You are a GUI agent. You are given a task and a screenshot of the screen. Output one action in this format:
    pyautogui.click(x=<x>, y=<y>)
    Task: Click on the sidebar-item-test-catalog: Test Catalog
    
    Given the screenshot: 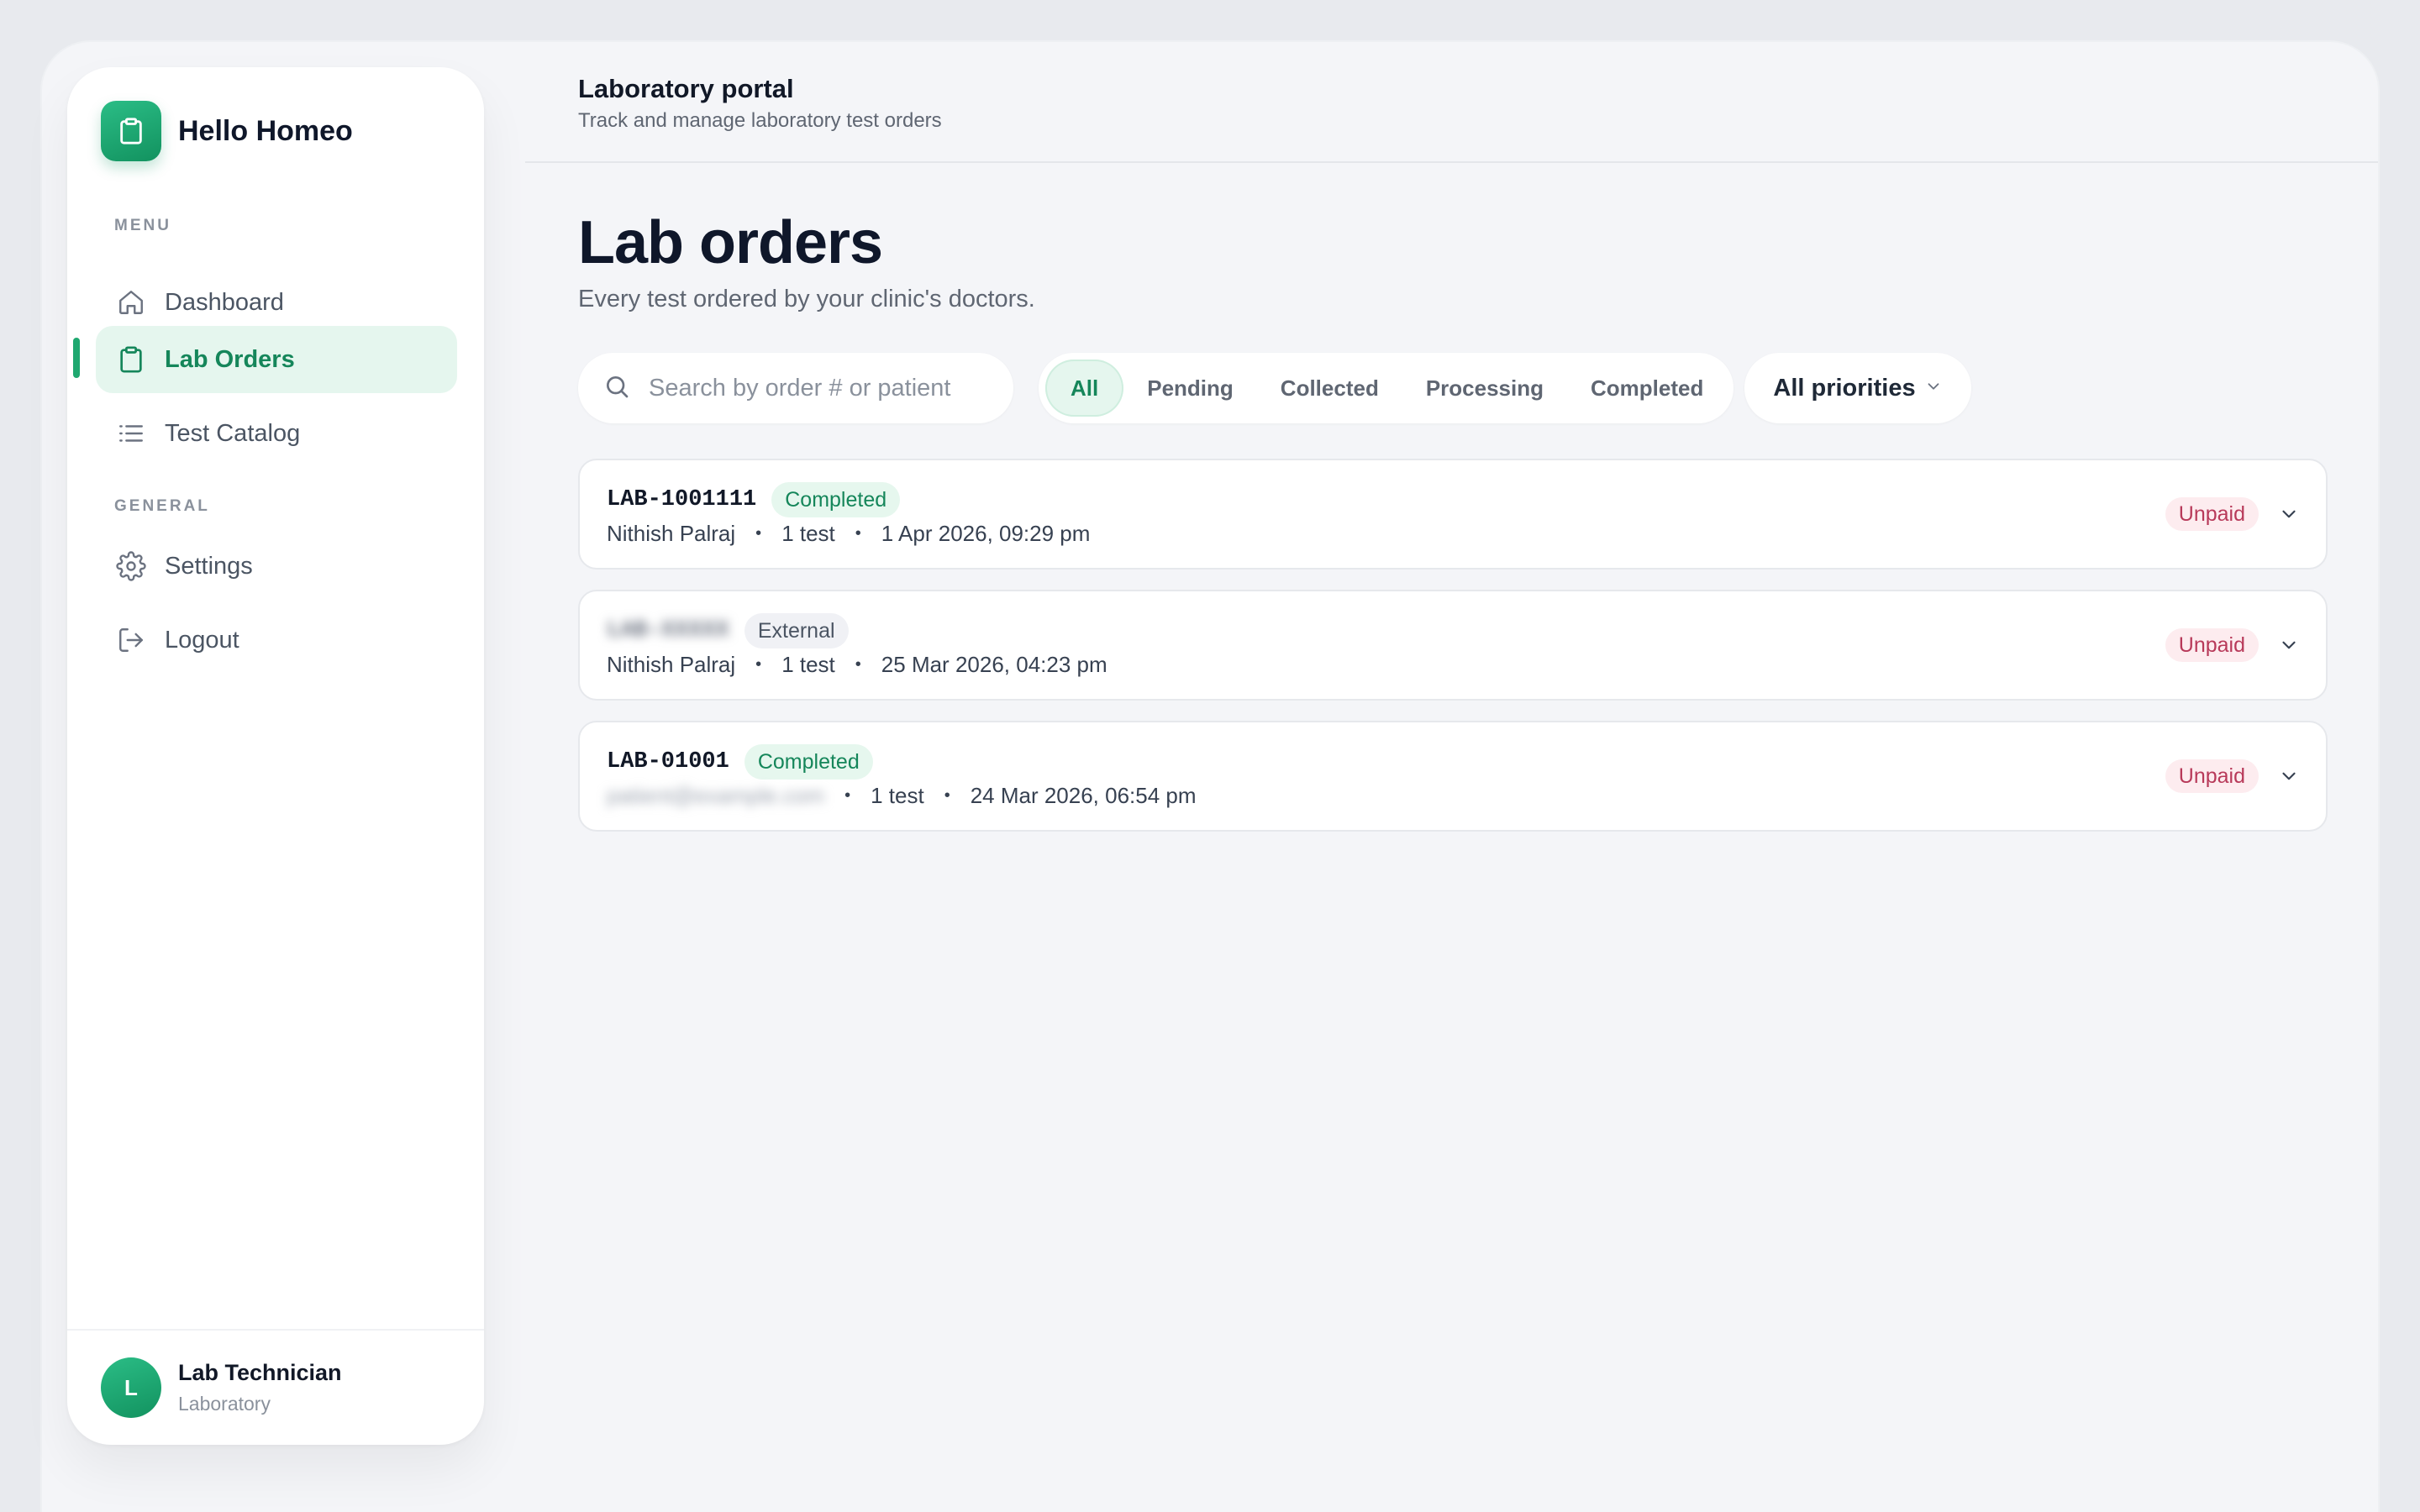 What is the action you would take?
    pyautogui.click(x=276, y=433)
    